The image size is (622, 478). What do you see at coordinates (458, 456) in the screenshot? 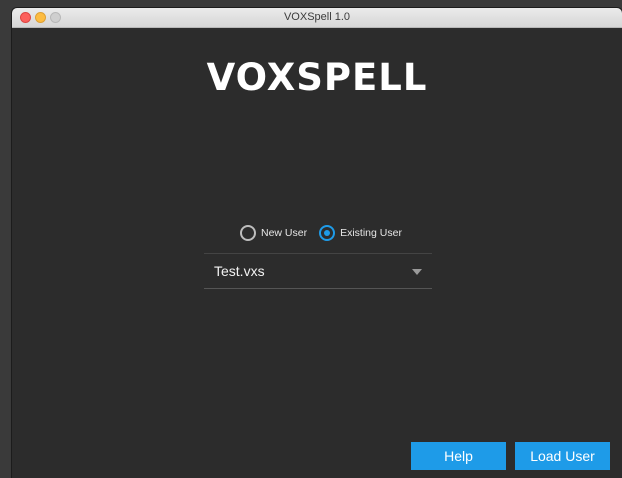
I see `help-button: Help` at bounding box center [458, 456].